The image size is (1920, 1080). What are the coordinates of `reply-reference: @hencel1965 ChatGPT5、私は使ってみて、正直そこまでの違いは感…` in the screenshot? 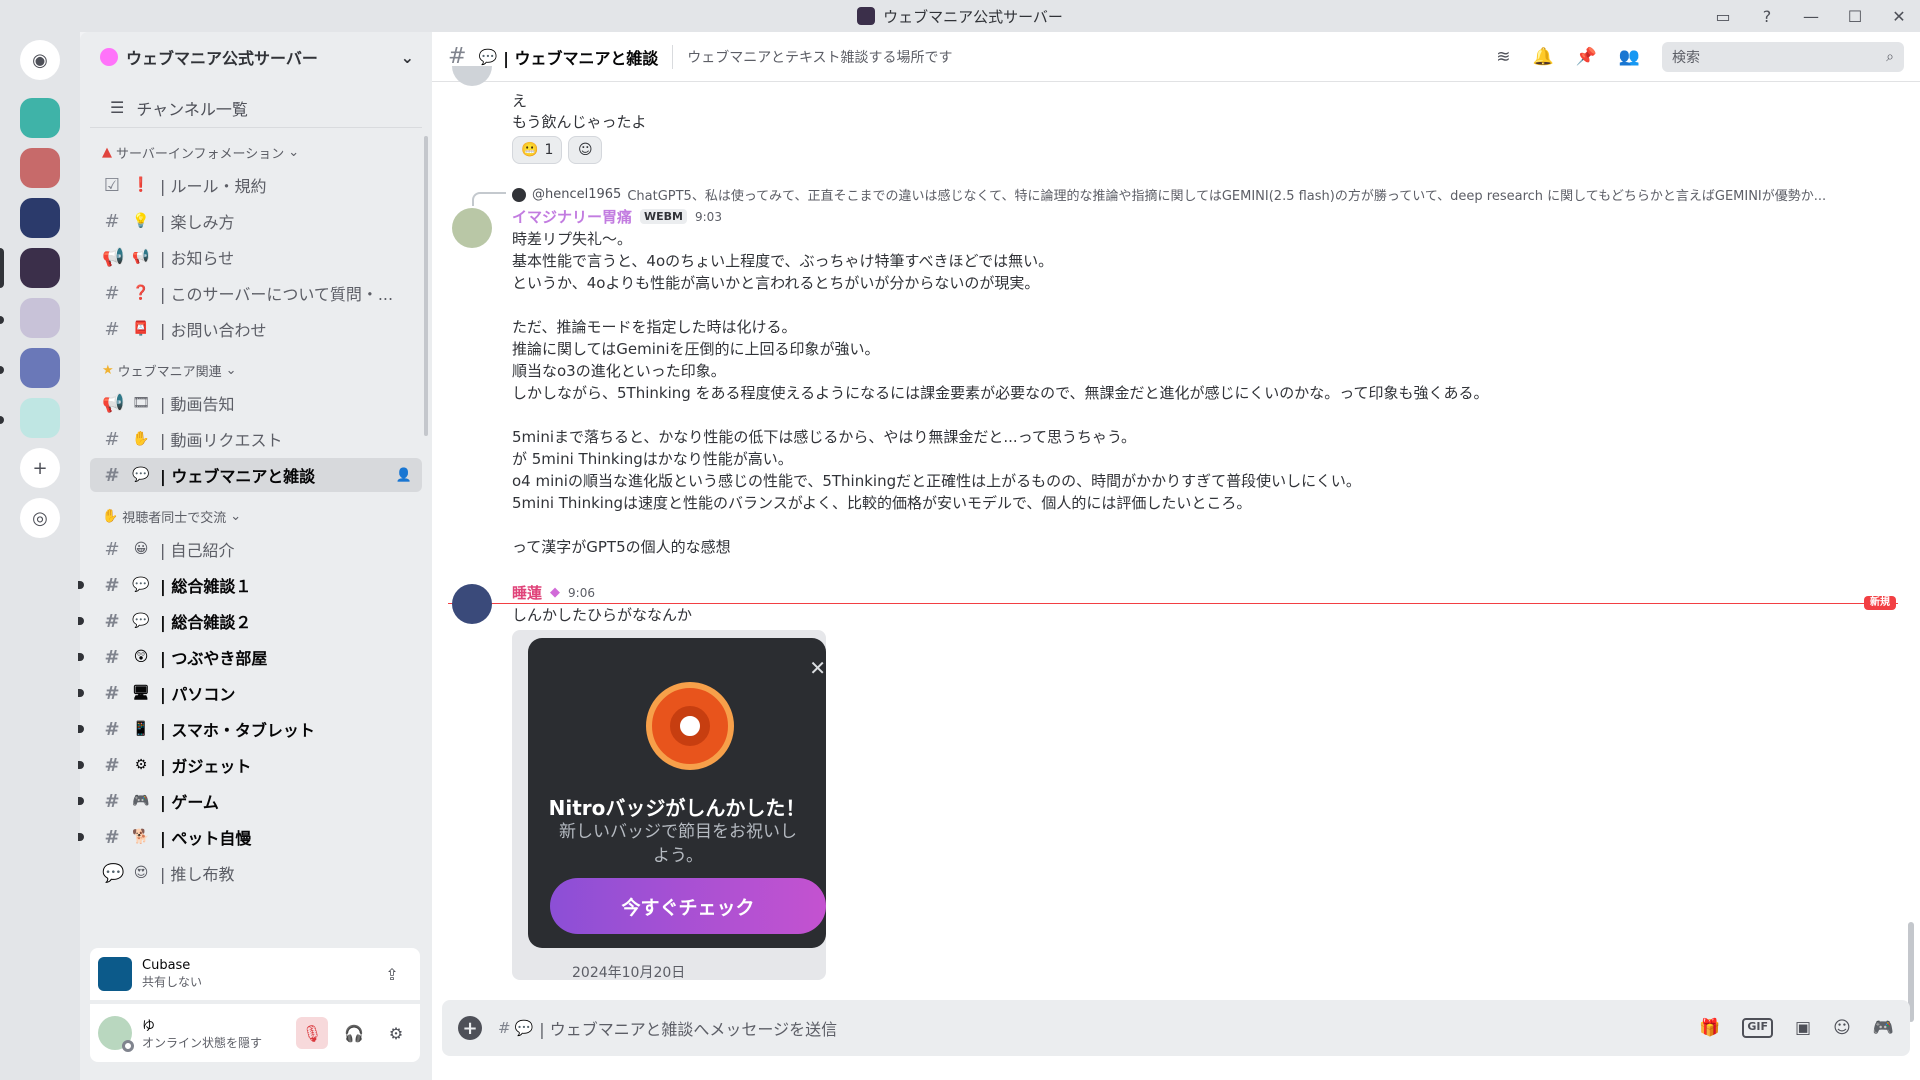 It's located at (1197, 194).